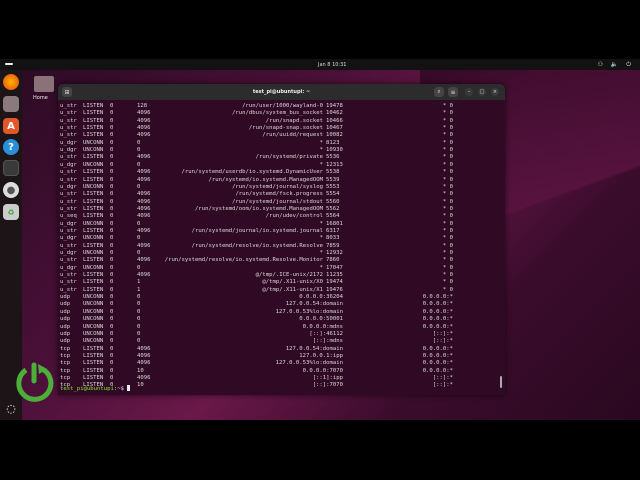 Image resolution: width=640 pixels, height=480 pixels. What do you see at coordinates (285, 128) in the screenshot?
I see `local-address: /run/snapd-snap.socket` at bounding box center [285, 128].